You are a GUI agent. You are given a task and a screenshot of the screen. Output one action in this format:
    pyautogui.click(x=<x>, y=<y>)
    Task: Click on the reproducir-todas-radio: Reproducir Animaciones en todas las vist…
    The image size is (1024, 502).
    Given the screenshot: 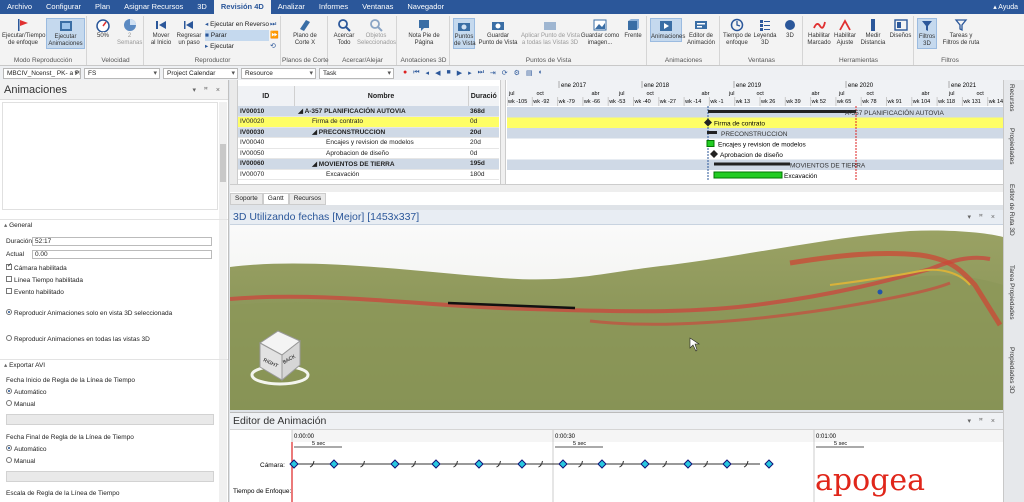 What is the action you would take?
    pyautogui.click(x=78, y=339)
    